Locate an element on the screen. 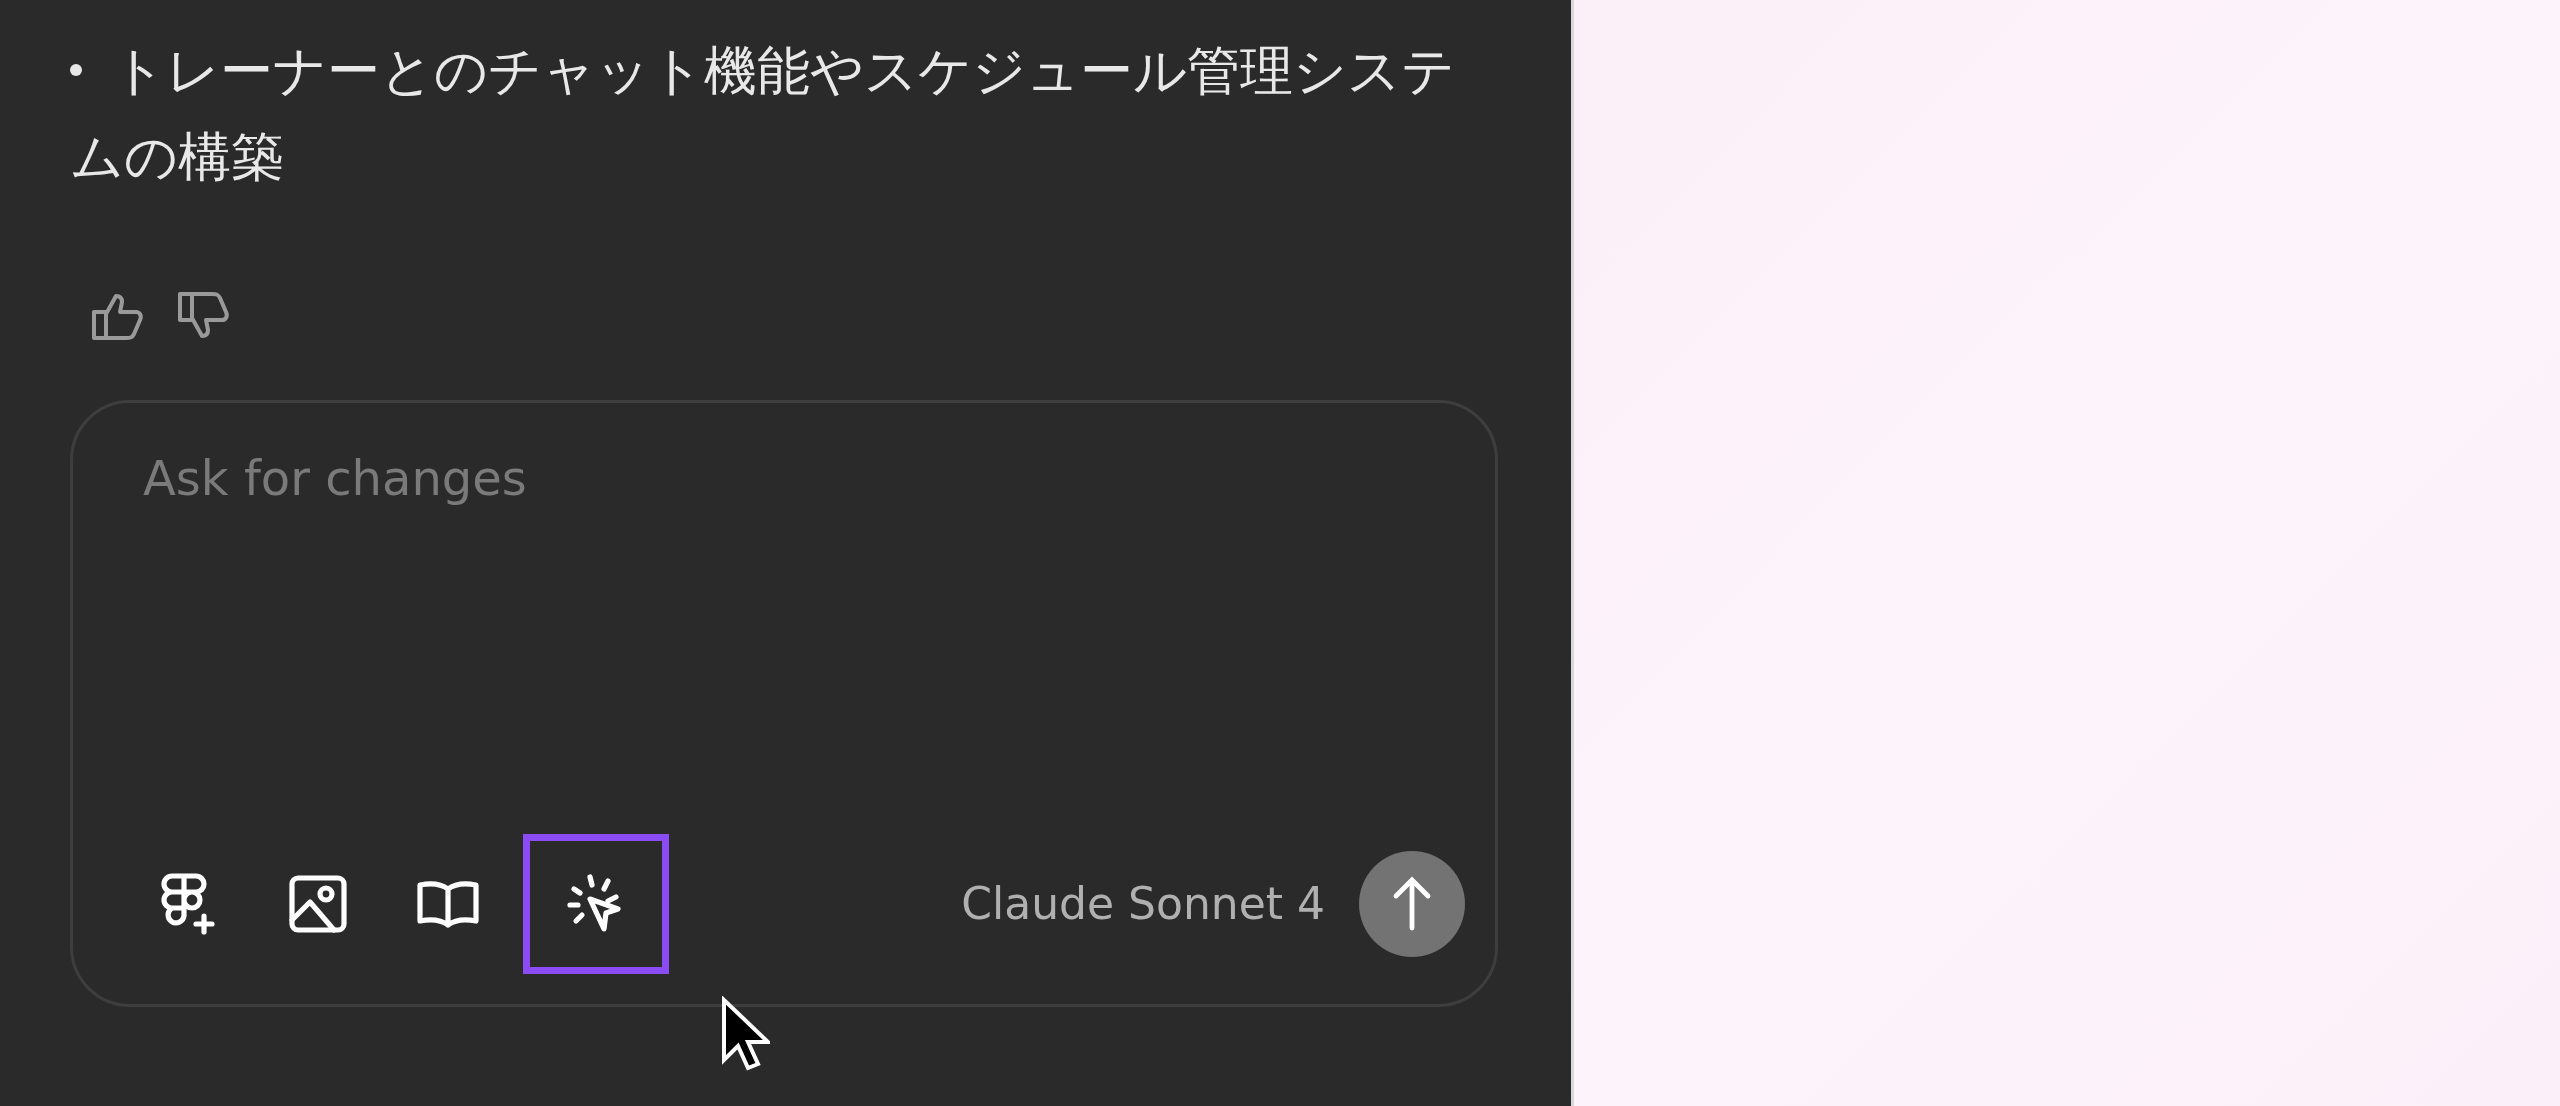 This screenshot has width=2560, height=1106. model-name: Claude Sonnet 4 is located at coordinates (1143, 904).